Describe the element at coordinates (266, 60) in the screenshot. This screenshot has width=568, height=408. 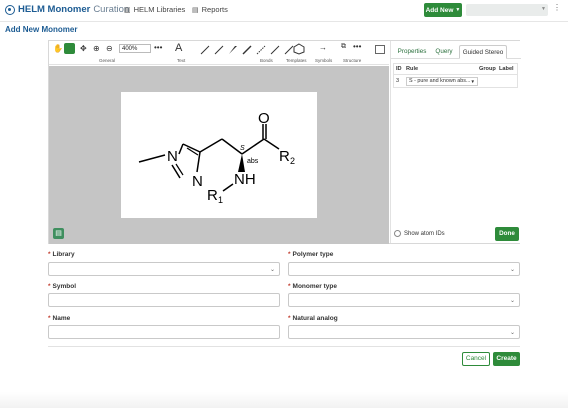
I see `group-bonds: Bonds` at that location.